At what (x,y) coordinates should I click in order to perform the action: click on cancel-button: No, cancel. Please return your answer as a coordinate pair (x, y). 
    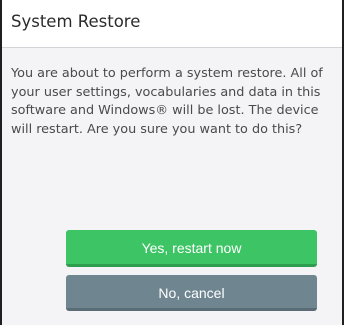
    Looking at the image, I should click on (191, 293).